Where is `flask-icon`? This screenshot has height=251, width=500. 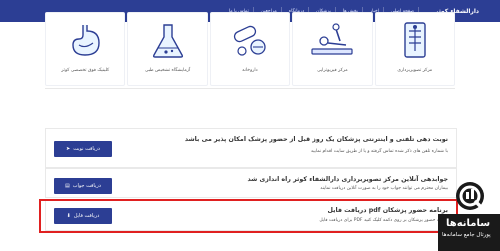 flask-icon is located at coordinates (167, 41).